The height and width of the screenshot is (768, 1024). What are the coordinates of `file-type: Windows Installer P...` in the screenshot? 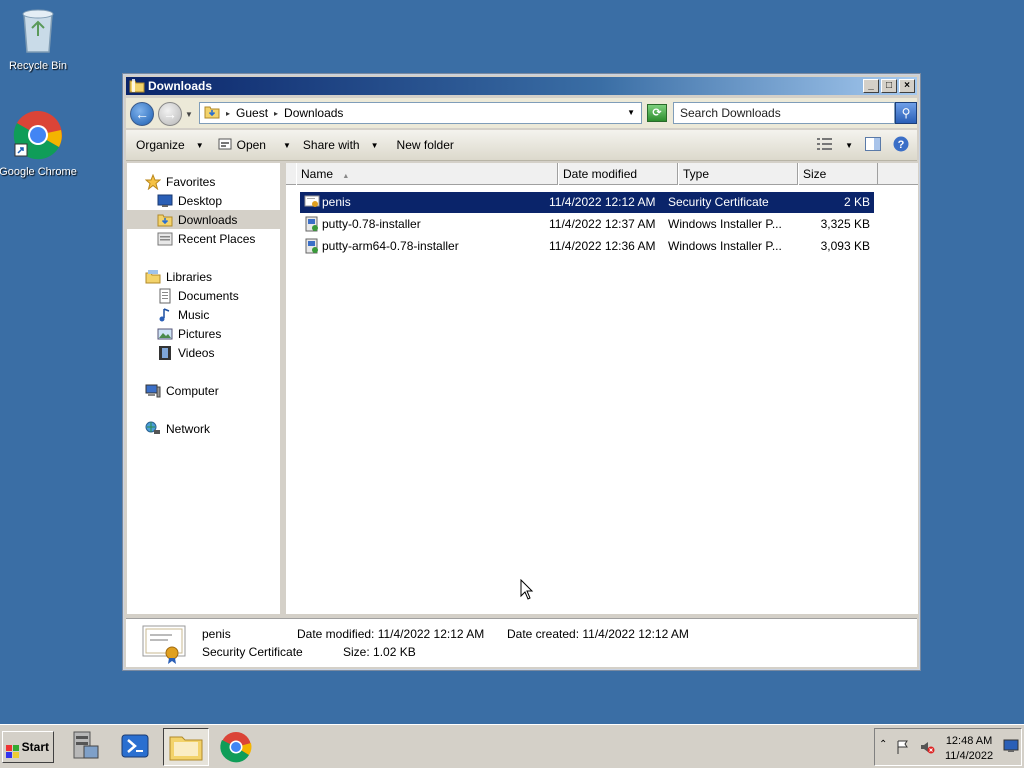 It's located at (725, 246).